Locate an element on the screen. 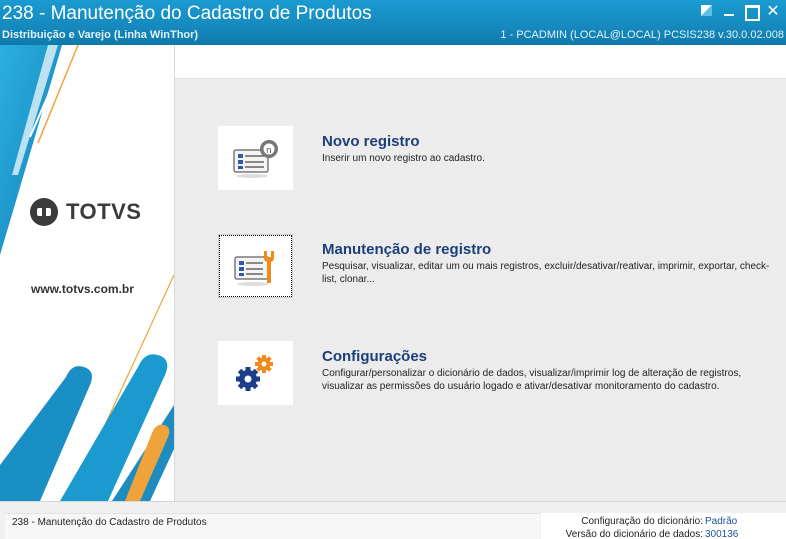 This screenshot has width=786, height=539. minimize-icon is located at coordinates (729, 11).